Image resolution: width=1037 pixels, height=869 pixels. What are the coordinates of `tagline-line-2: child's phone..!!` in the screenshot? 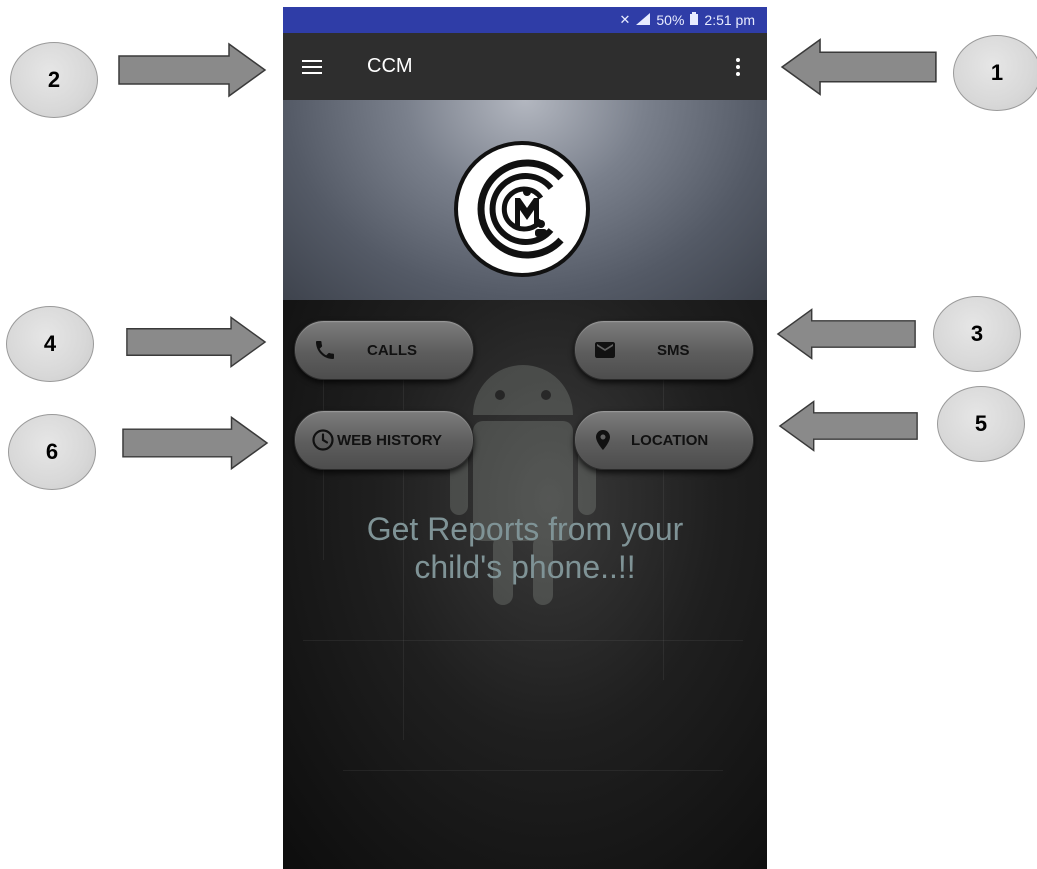 It's located at (525, 567).